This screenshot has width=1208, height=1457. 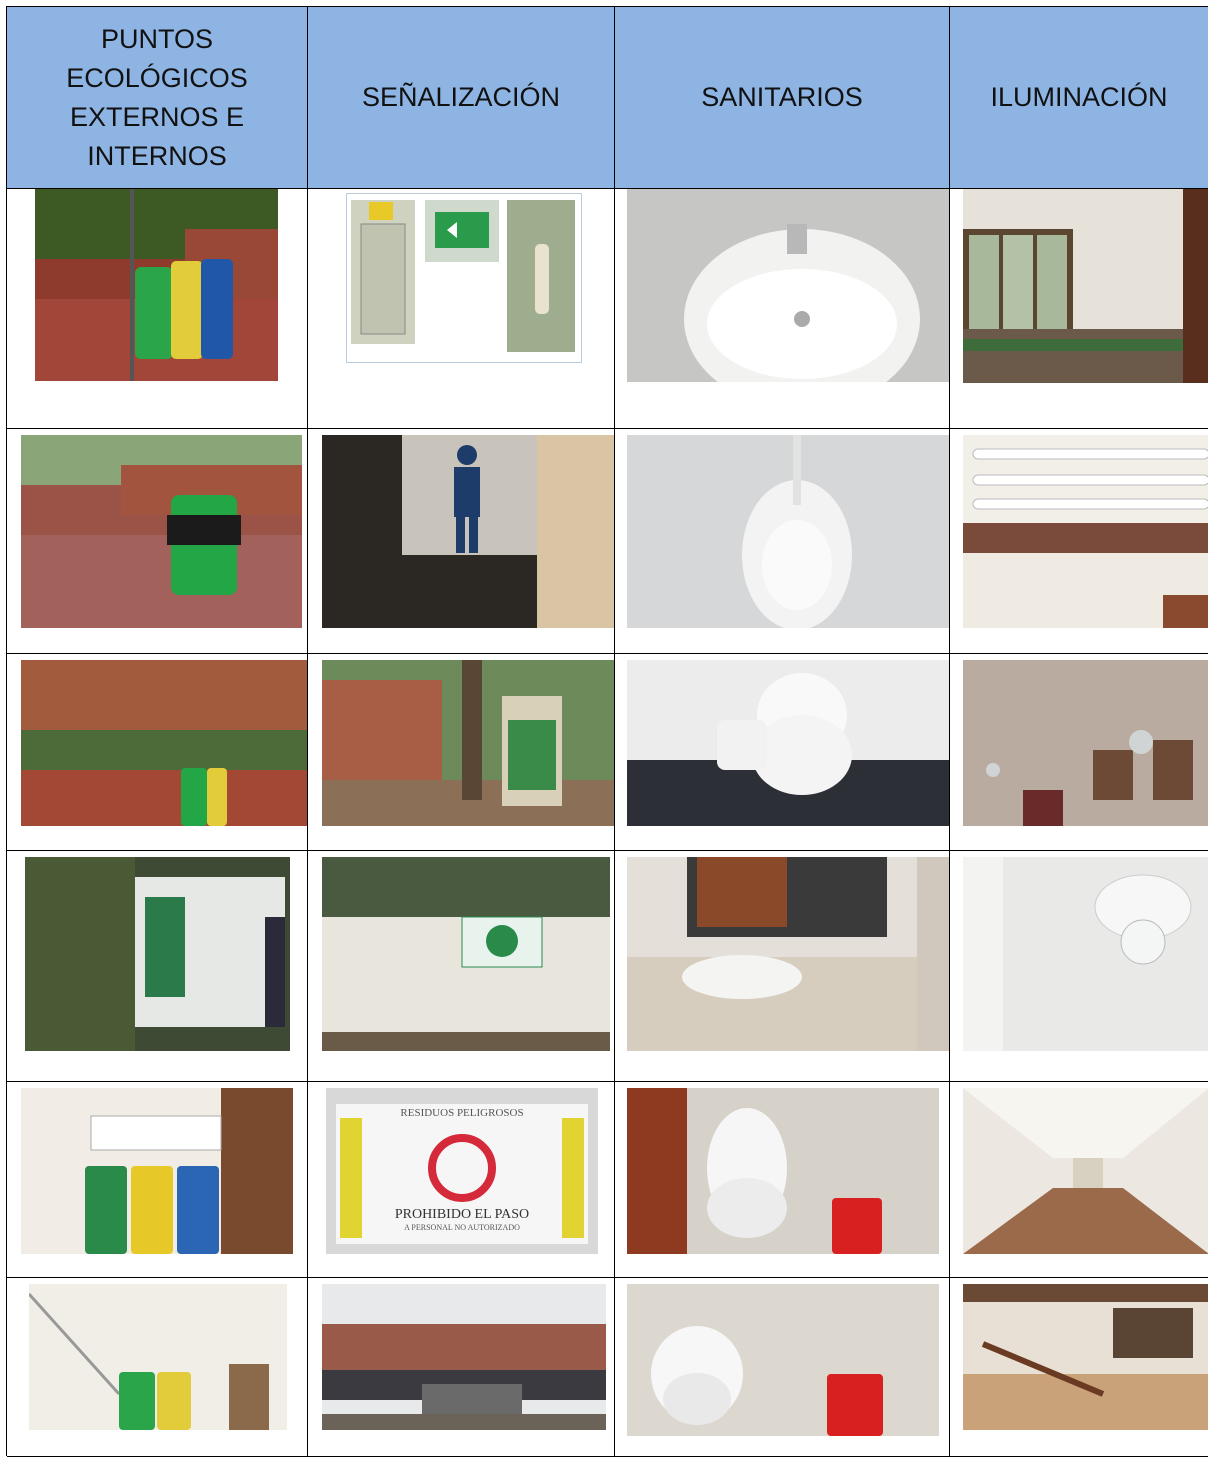 I want to click on personal-text: A PERSONAL NO AUTORIZADO, so click(x=462, y=1227).